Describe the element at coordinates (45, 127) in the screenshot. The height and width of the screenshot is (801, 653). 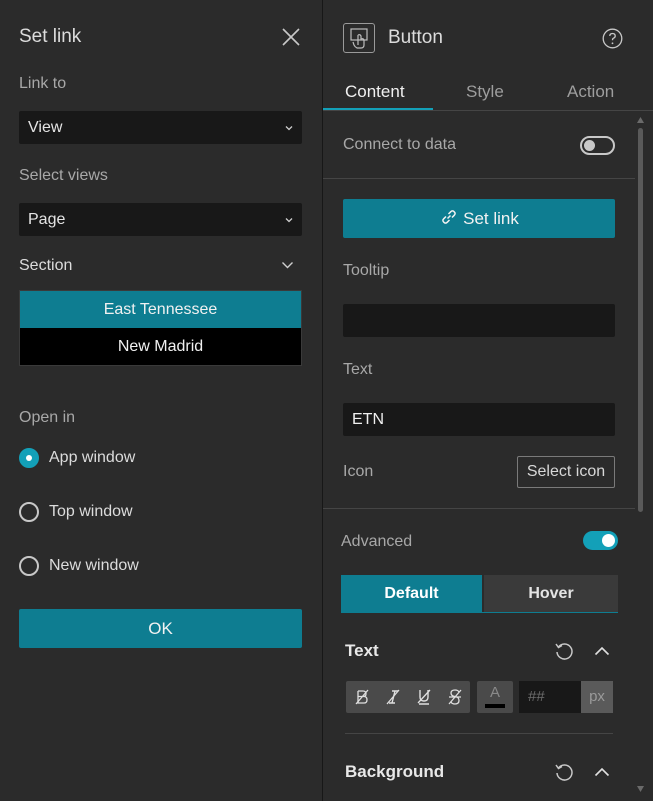
I see `link-to-value: View` at that location.